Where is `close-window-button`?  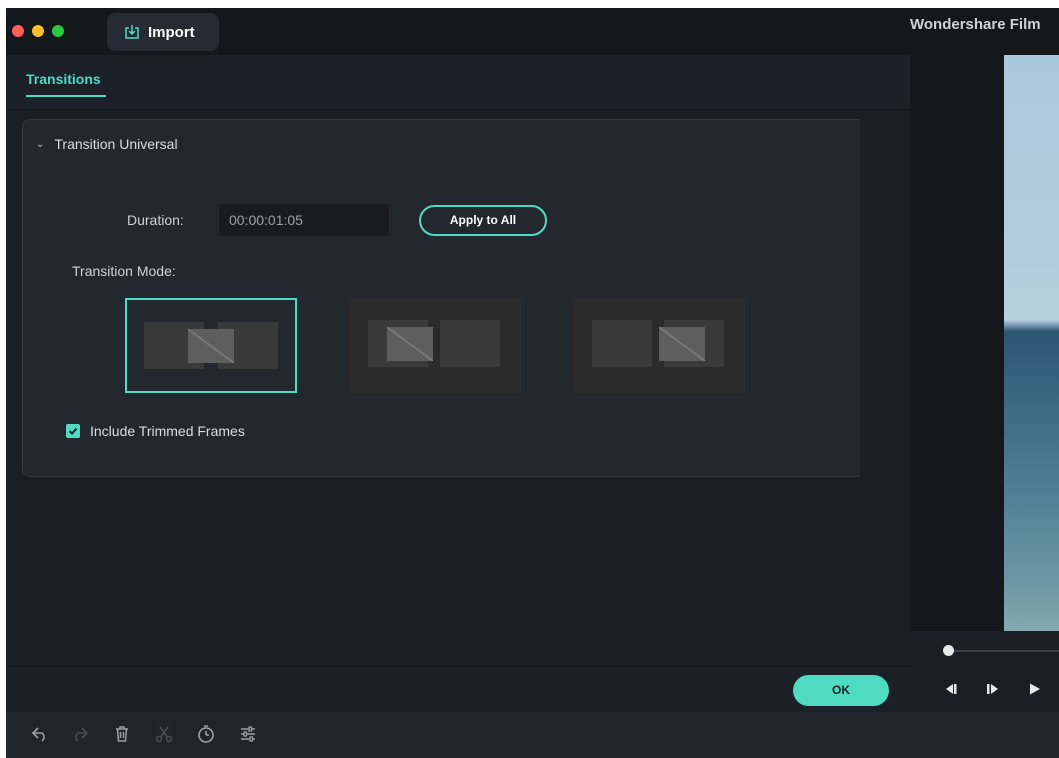
close-window-button is located at coordinates (18, 31).